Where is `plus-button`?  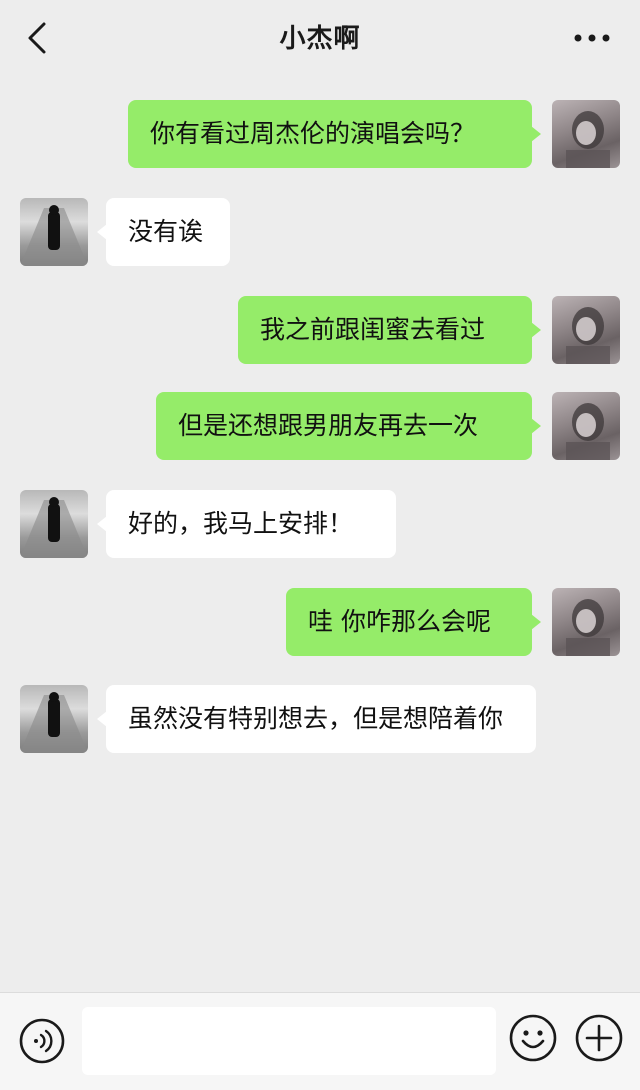 plus-button is located at coordinates (599, 1038).